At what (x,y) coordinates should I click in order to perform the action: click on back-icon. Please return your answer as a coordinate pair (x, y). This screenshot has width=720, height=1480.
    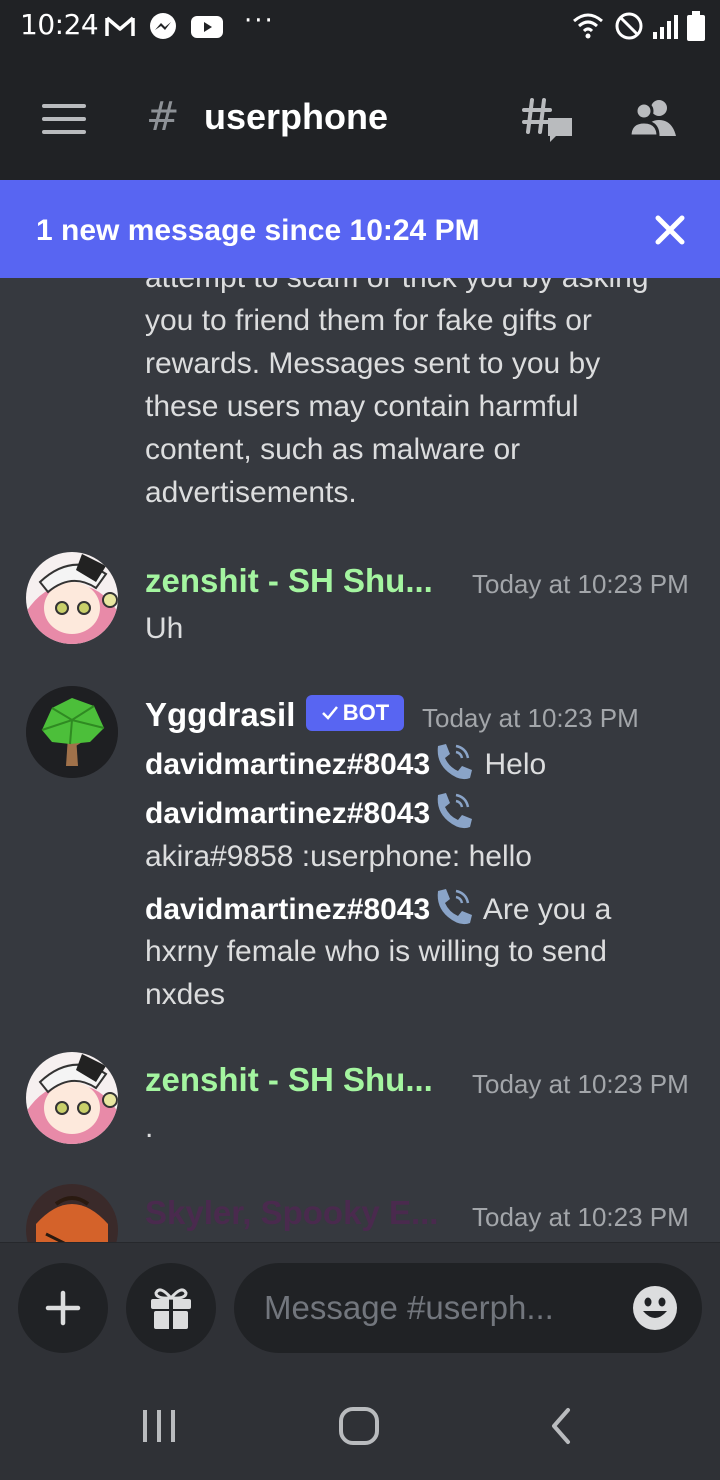
    Looking at the image, I should click on (561, 1426).